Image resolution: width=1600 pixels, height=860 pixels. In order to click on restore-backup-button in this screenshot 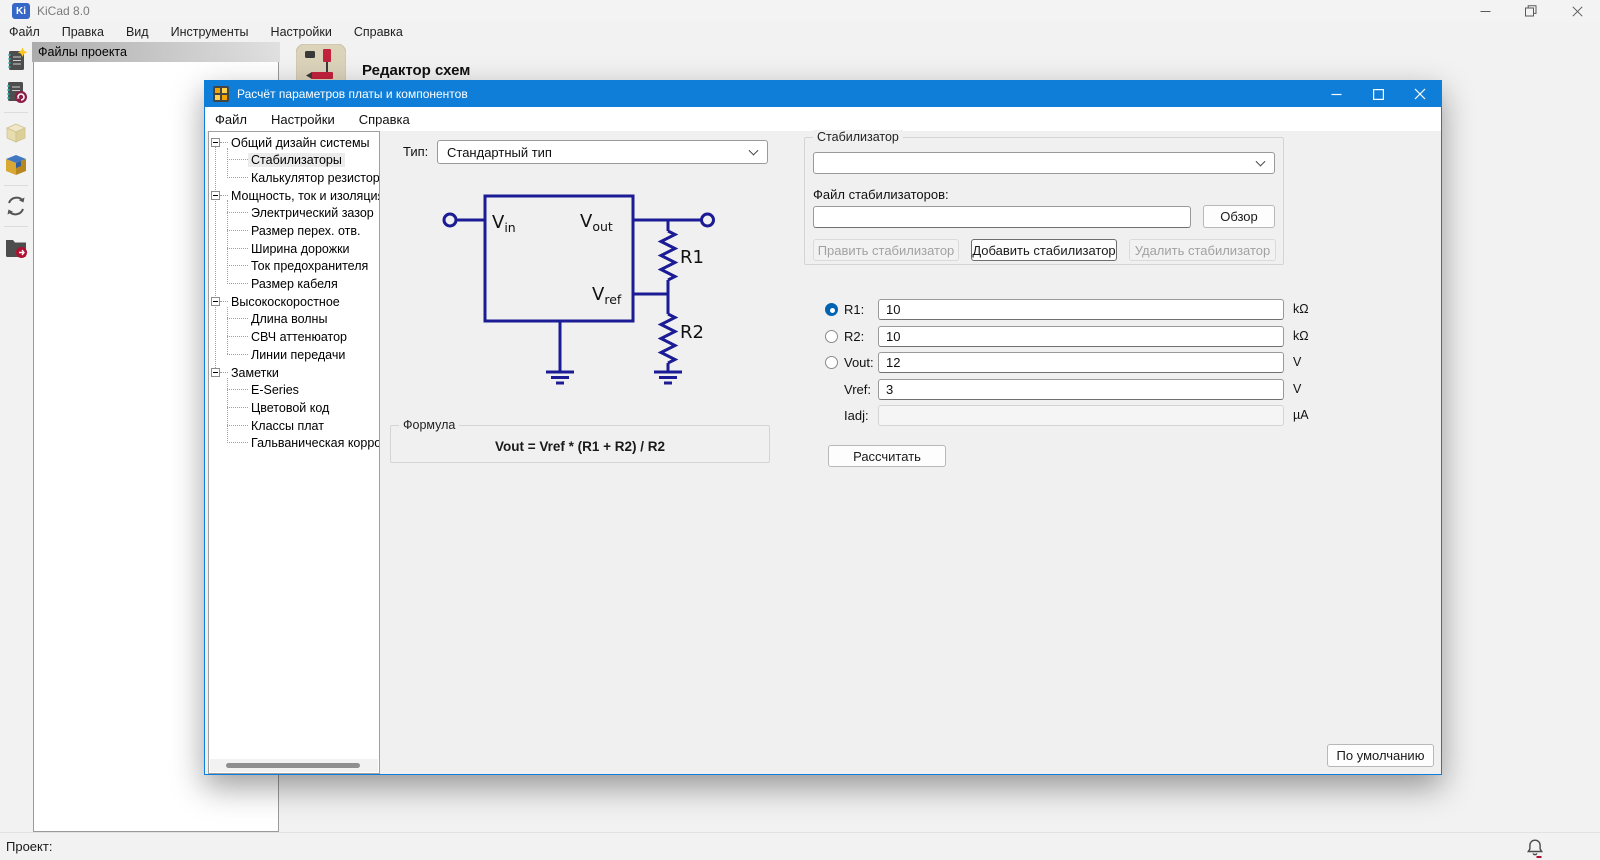, I will do `click(16, 92)`.